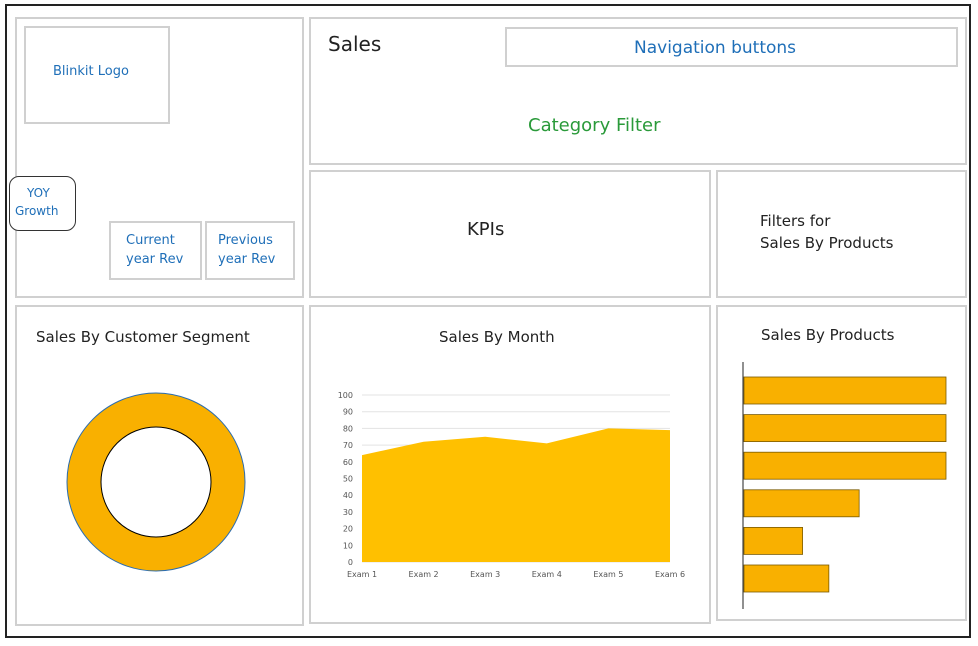 Image resolution: width=978 pixels, height=646 pixels. I want to click on month-y-tick-label: 80, so click(348, 428).